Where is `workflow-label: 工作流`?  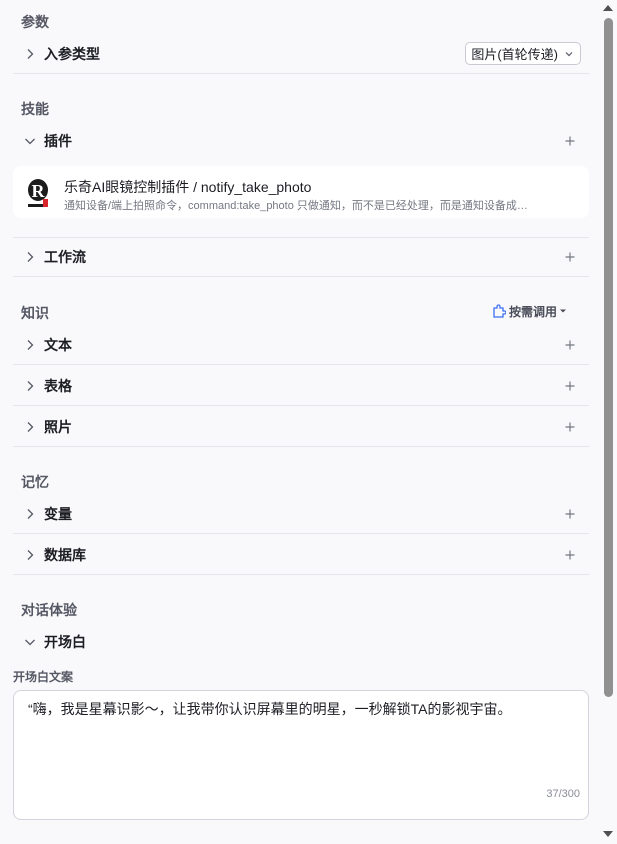 workflow-label: 工作流 is located at coordinates (65, 257).